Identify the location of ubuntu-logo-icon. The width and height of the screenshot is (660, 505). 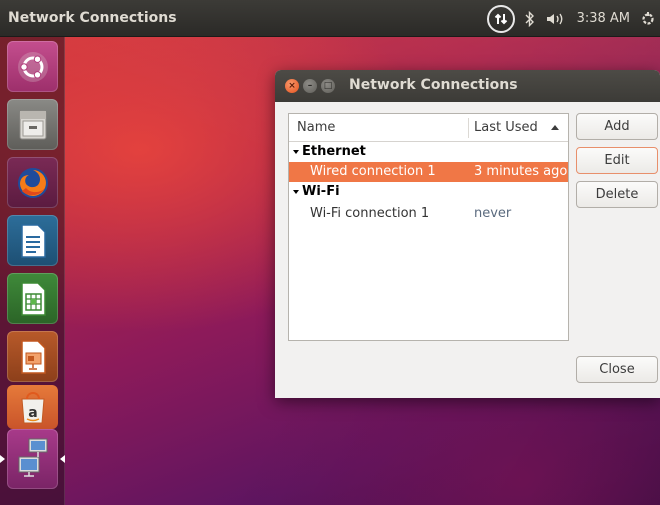
(32, 66).